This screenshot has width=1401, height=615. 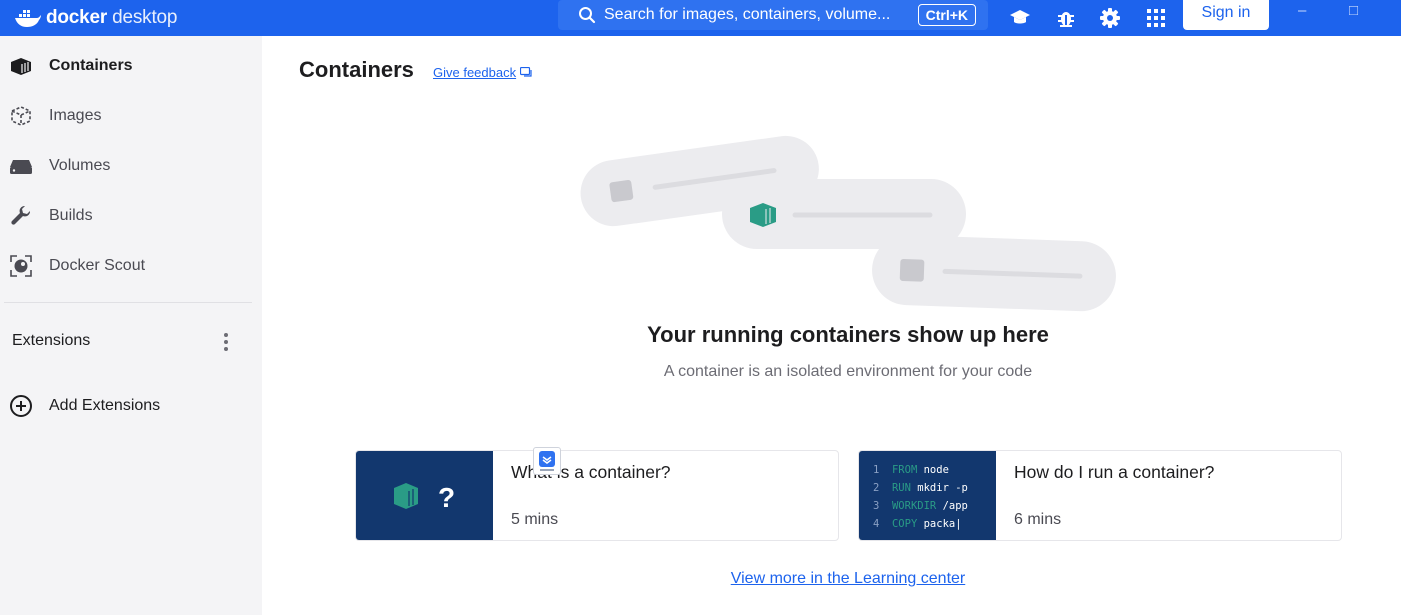 What do you see at coordinates (80, 165) in the screenshot?
I see `sidebar-item-label: Volumes` at bounding box center [80, 165].